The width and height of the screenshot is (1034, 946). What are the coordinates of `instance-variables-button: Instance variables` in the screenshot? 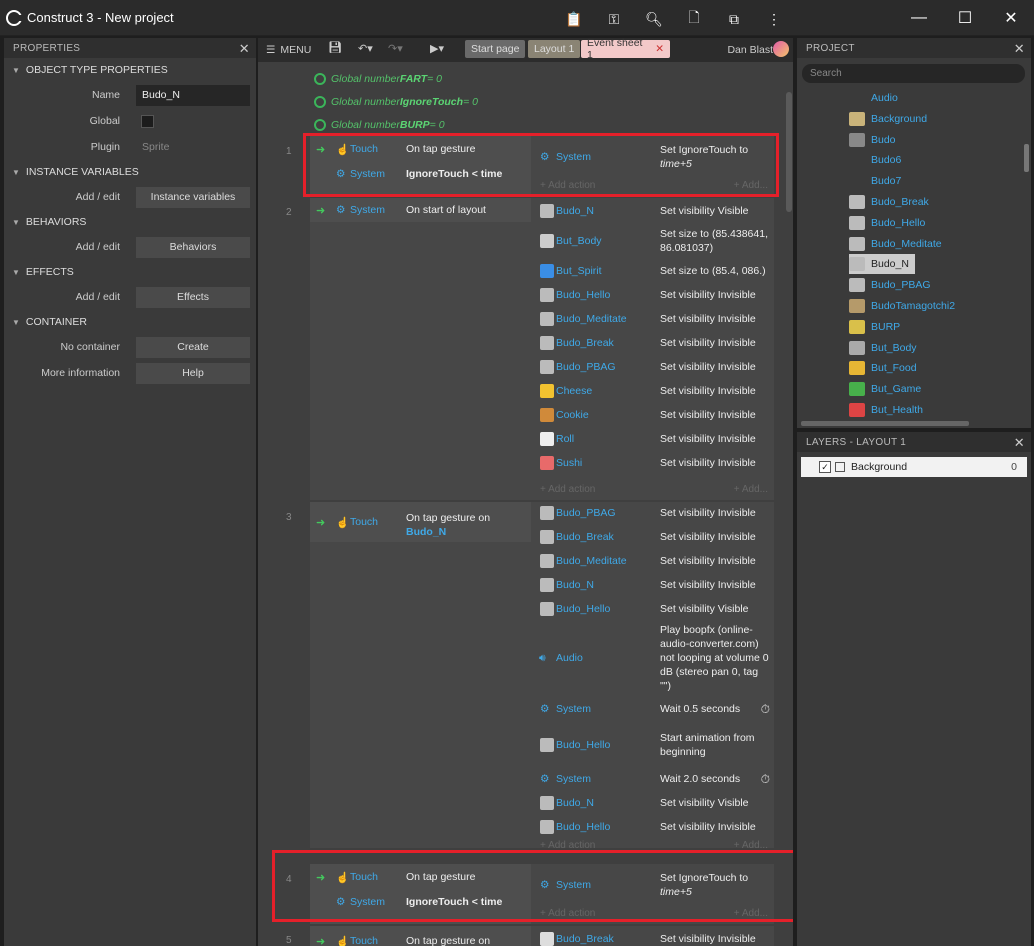 It's located at (193, 197).